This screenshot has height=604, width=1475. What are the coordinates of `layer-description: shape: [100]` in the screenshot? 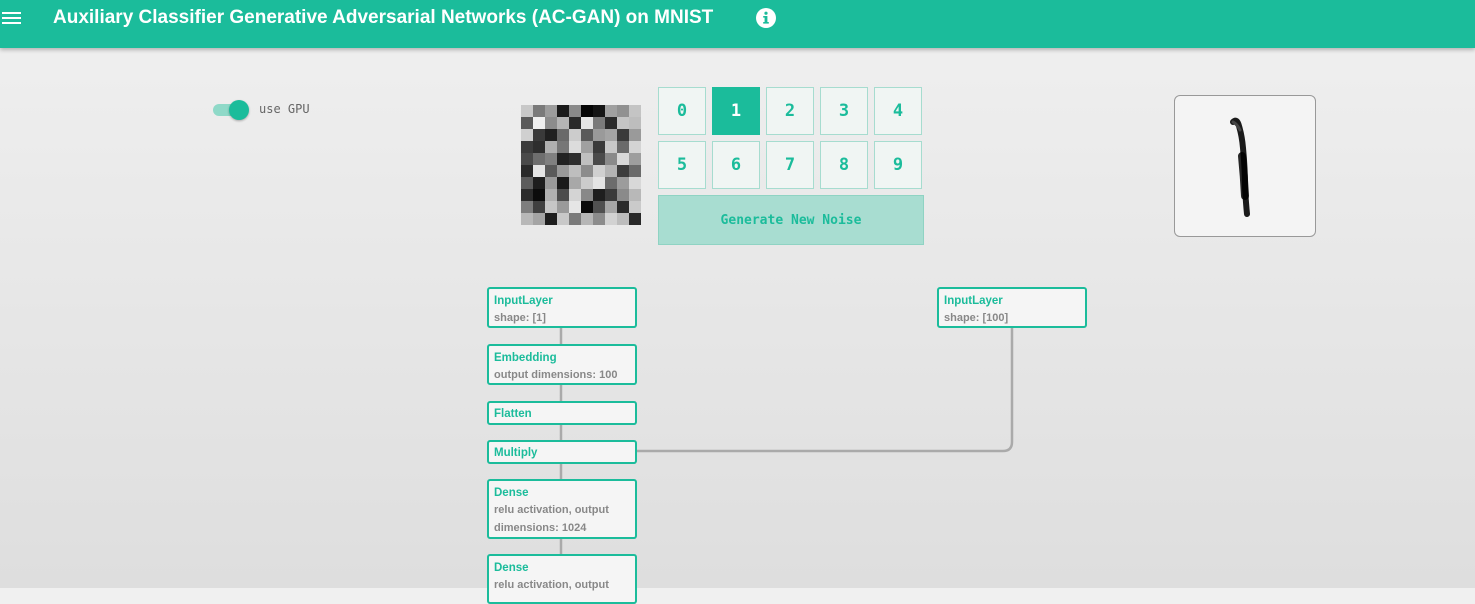 It's located at (976, 318).